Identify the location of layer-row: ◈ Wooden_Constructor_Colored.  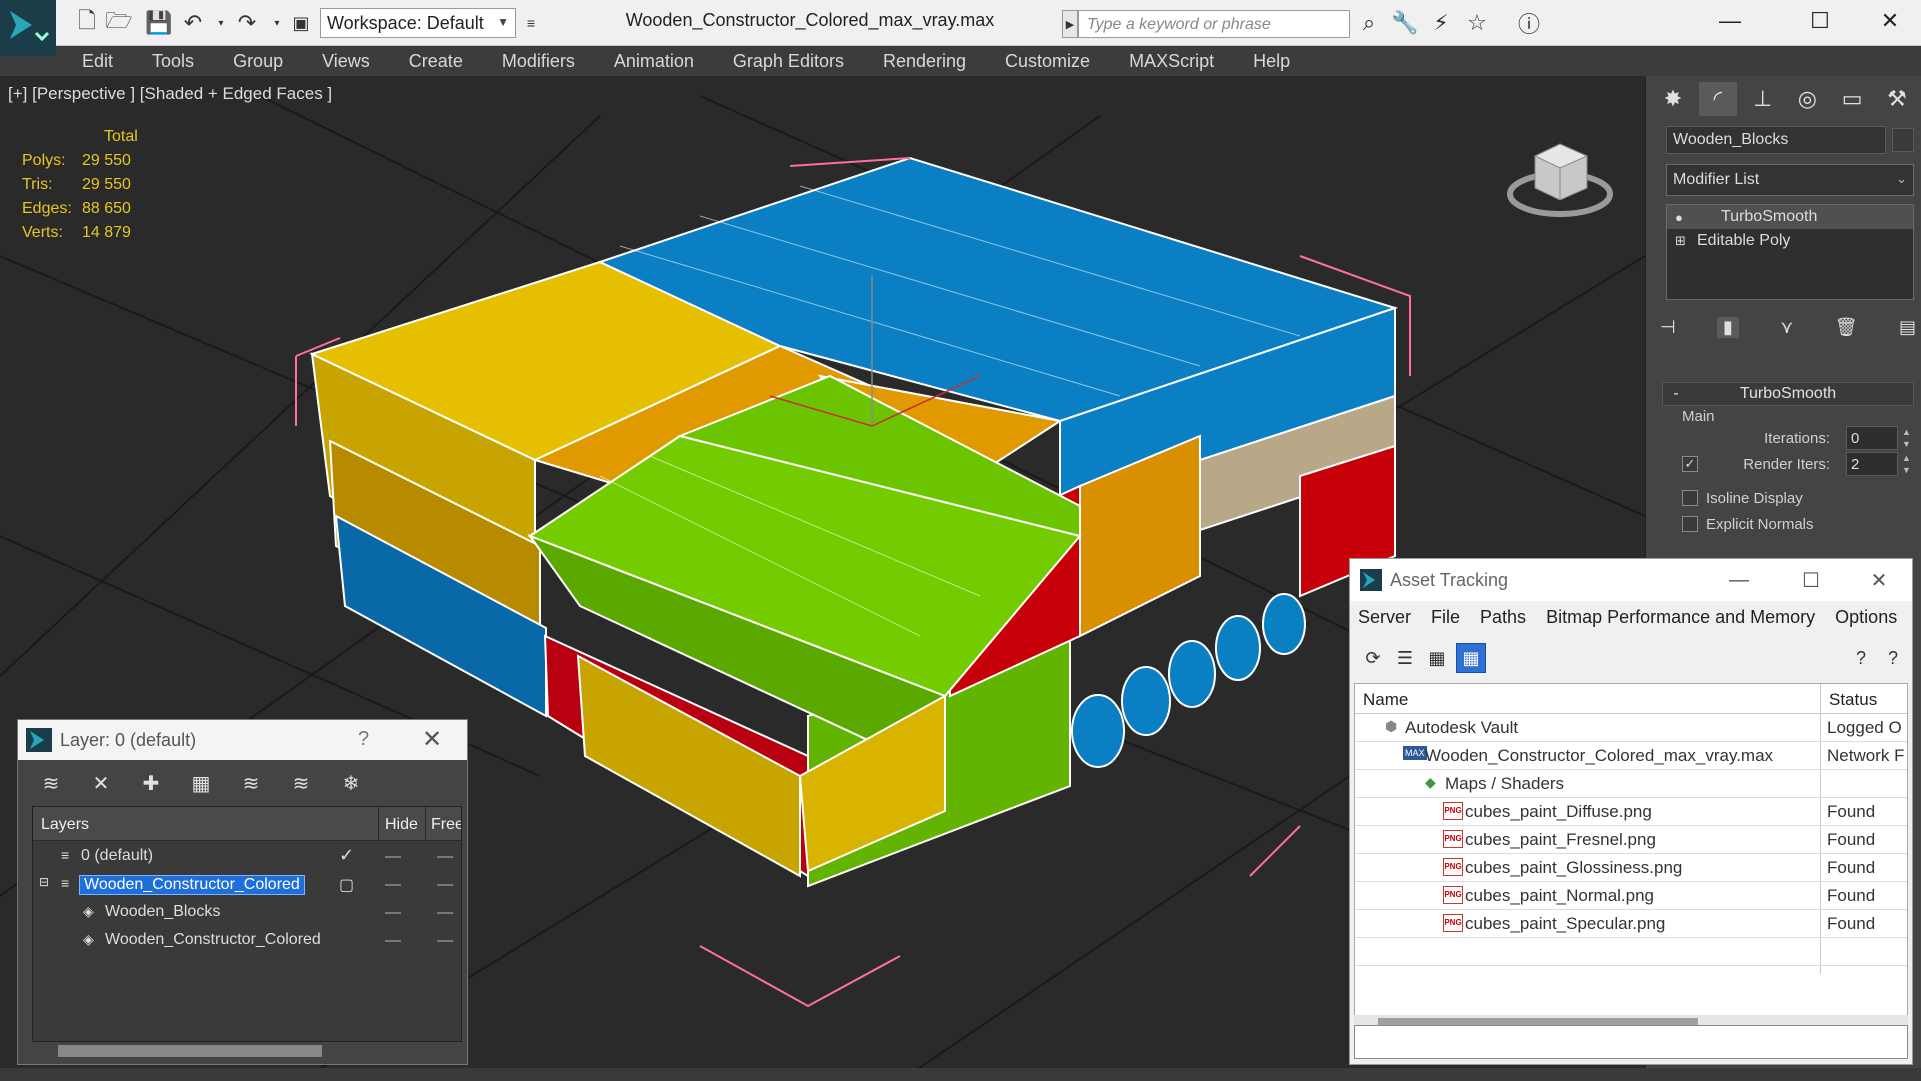
(247, 941).